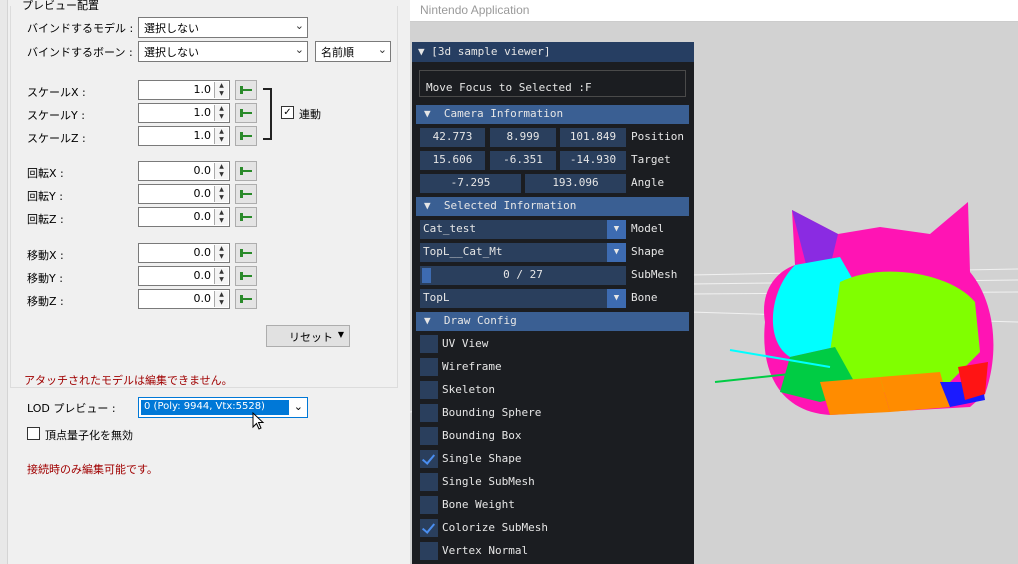 The image size is (1018, 564). I want to click on translate-y-label: 移動Y :, so click(45, 278).